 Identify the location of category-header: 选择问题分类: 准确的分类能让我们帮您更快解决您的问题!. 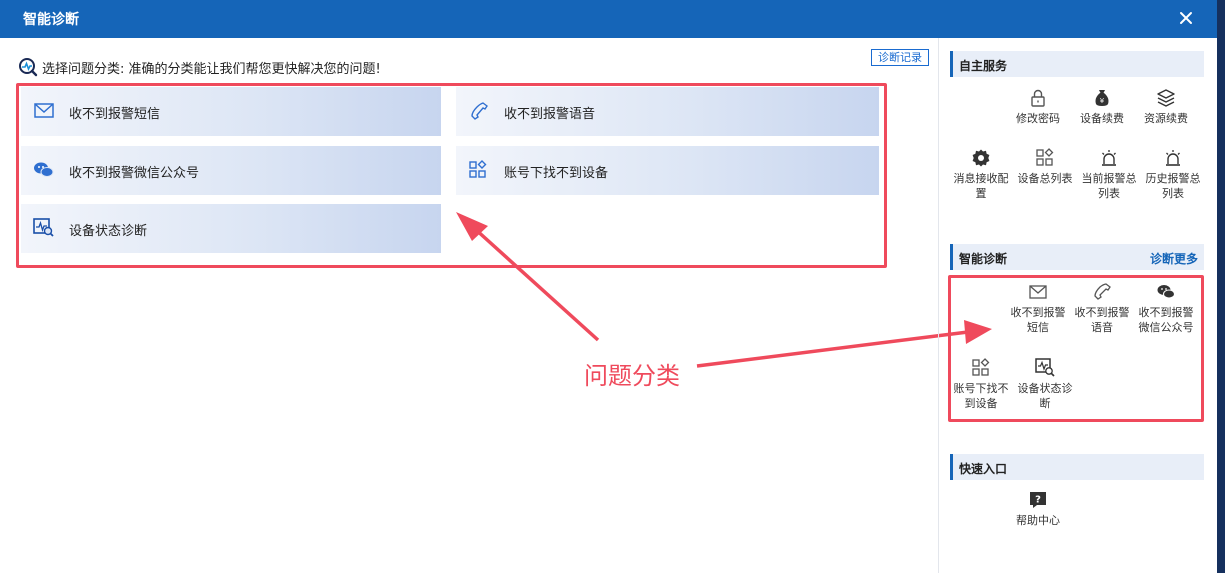
(199, 67).